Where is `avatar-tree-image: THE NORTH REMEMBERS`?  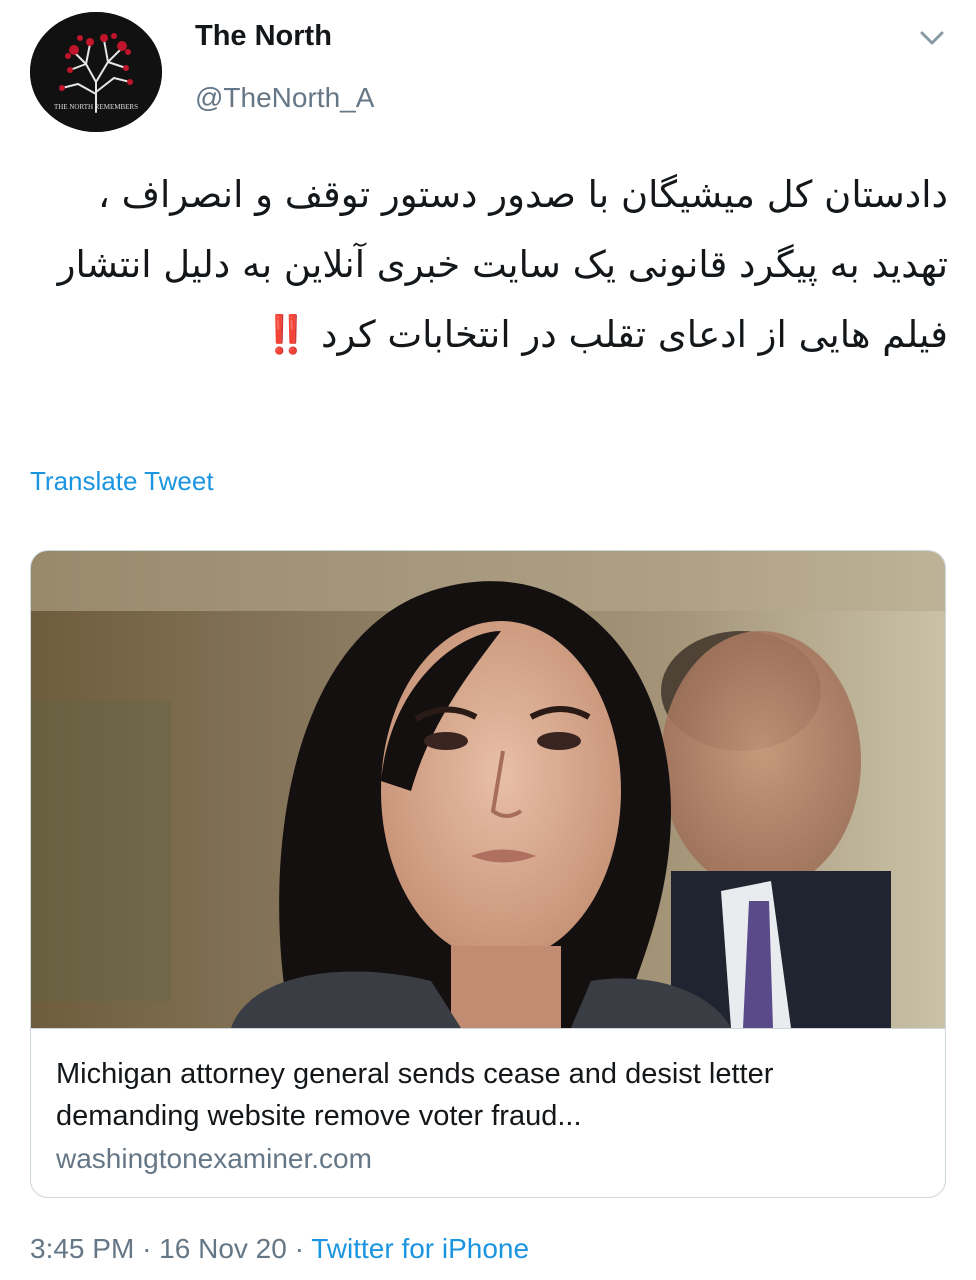
avatar-tree-image: THE NORTH REMEMBERS is located at coordinates (96, 72).